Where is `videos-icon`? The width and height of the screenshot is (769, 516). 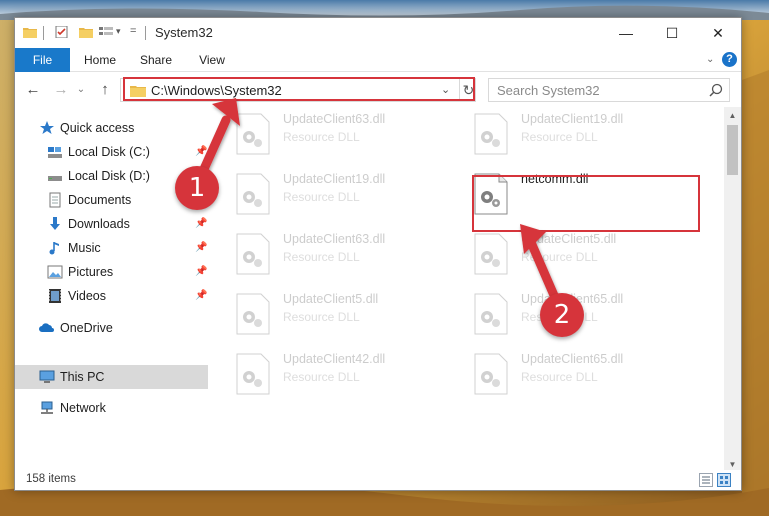 videos-icon is located at coordinates (55, 296).